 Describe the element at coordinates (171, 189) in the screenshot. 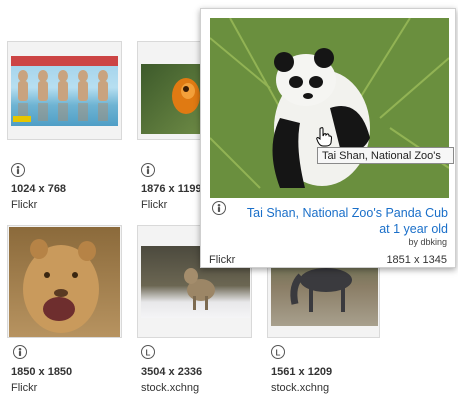

I see `image-dimensions: 1876 x 1199` at that location.